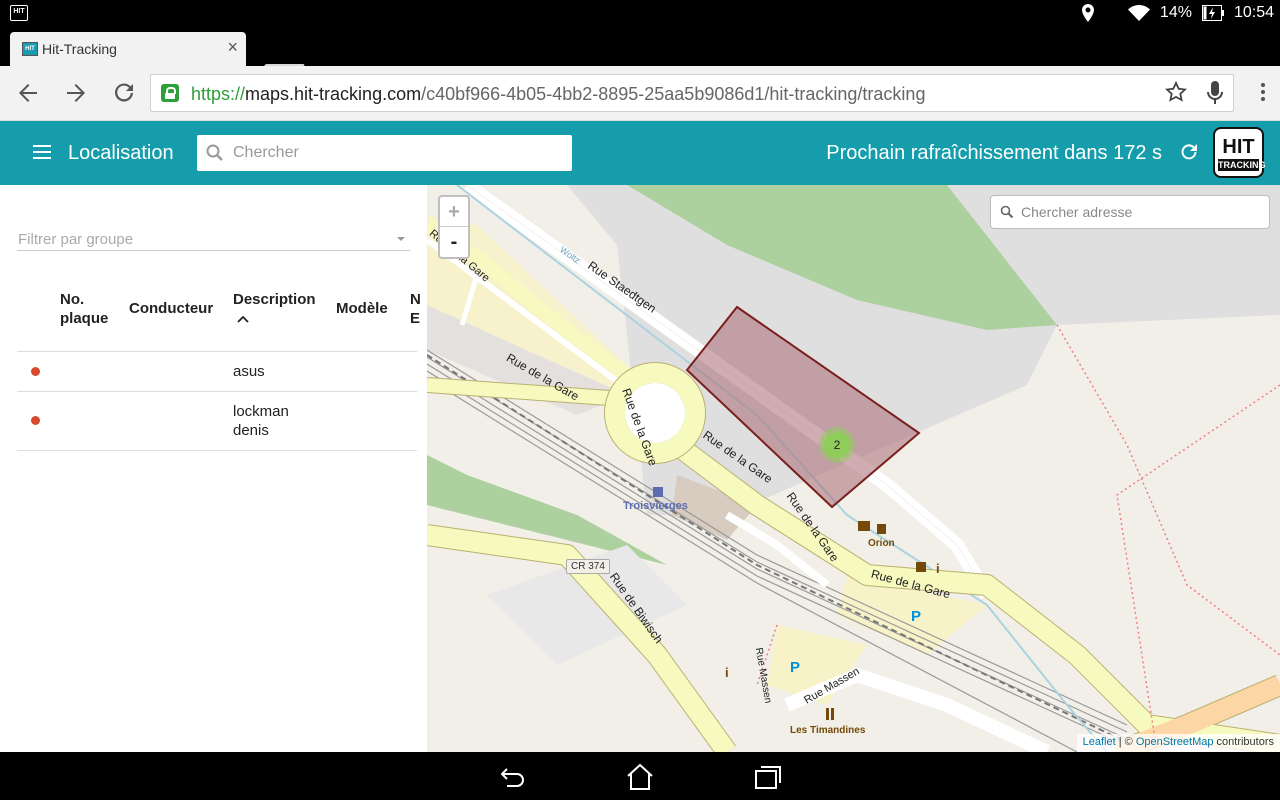 The image size is (1280, 800). What do you see at coordinates (213, 238) in the screenshot?
I see `group-filter-select: Filtrer par groupe` at bounding box center [213, 238].